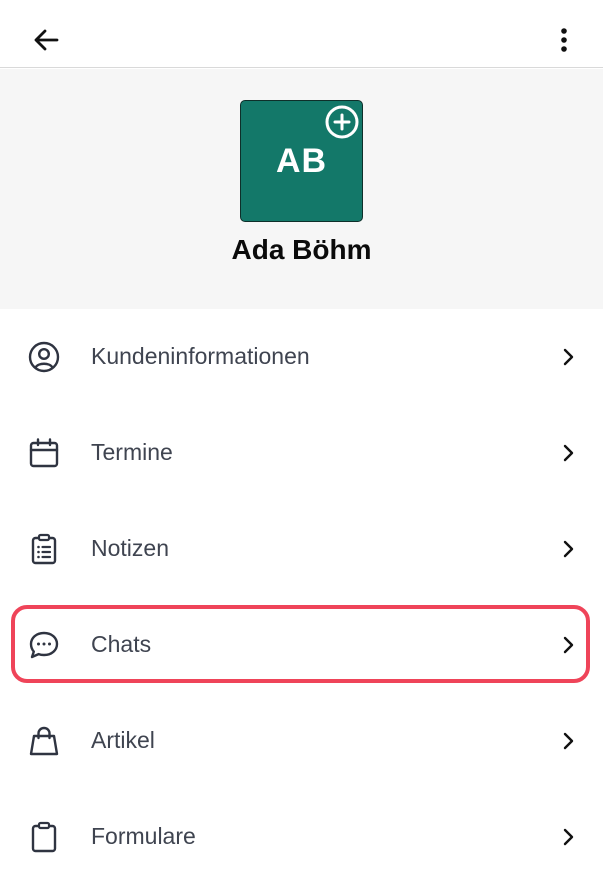 This screenshot has width=603, height=885. Describe the element at coordinates (301, 741) in the screenshot. I see `menu-item-artikel: Artikel` at that location.